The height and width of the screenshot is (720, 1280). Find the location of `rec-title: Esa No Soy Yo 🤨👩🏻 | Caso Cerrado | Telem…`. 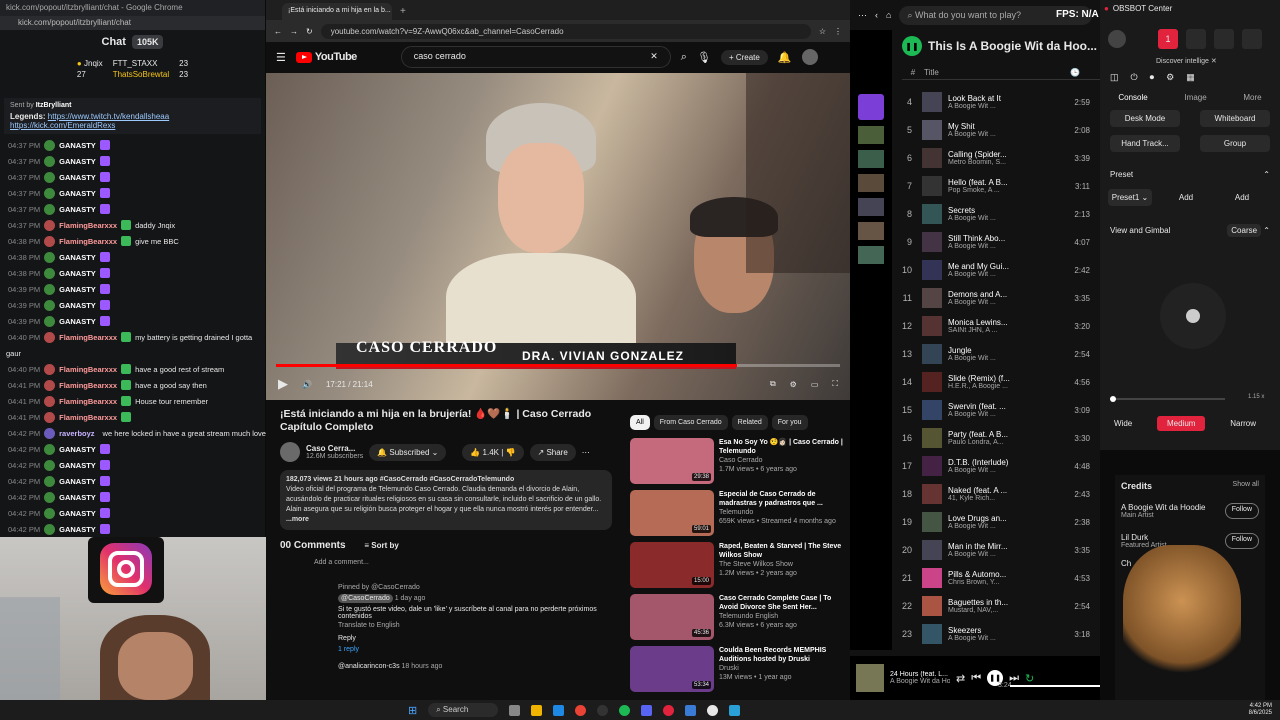

rec-title: Esa No Soy Yo 🤨👩🏻 | Caso Cerrado | Telem… is located at coordinates (782, 447).